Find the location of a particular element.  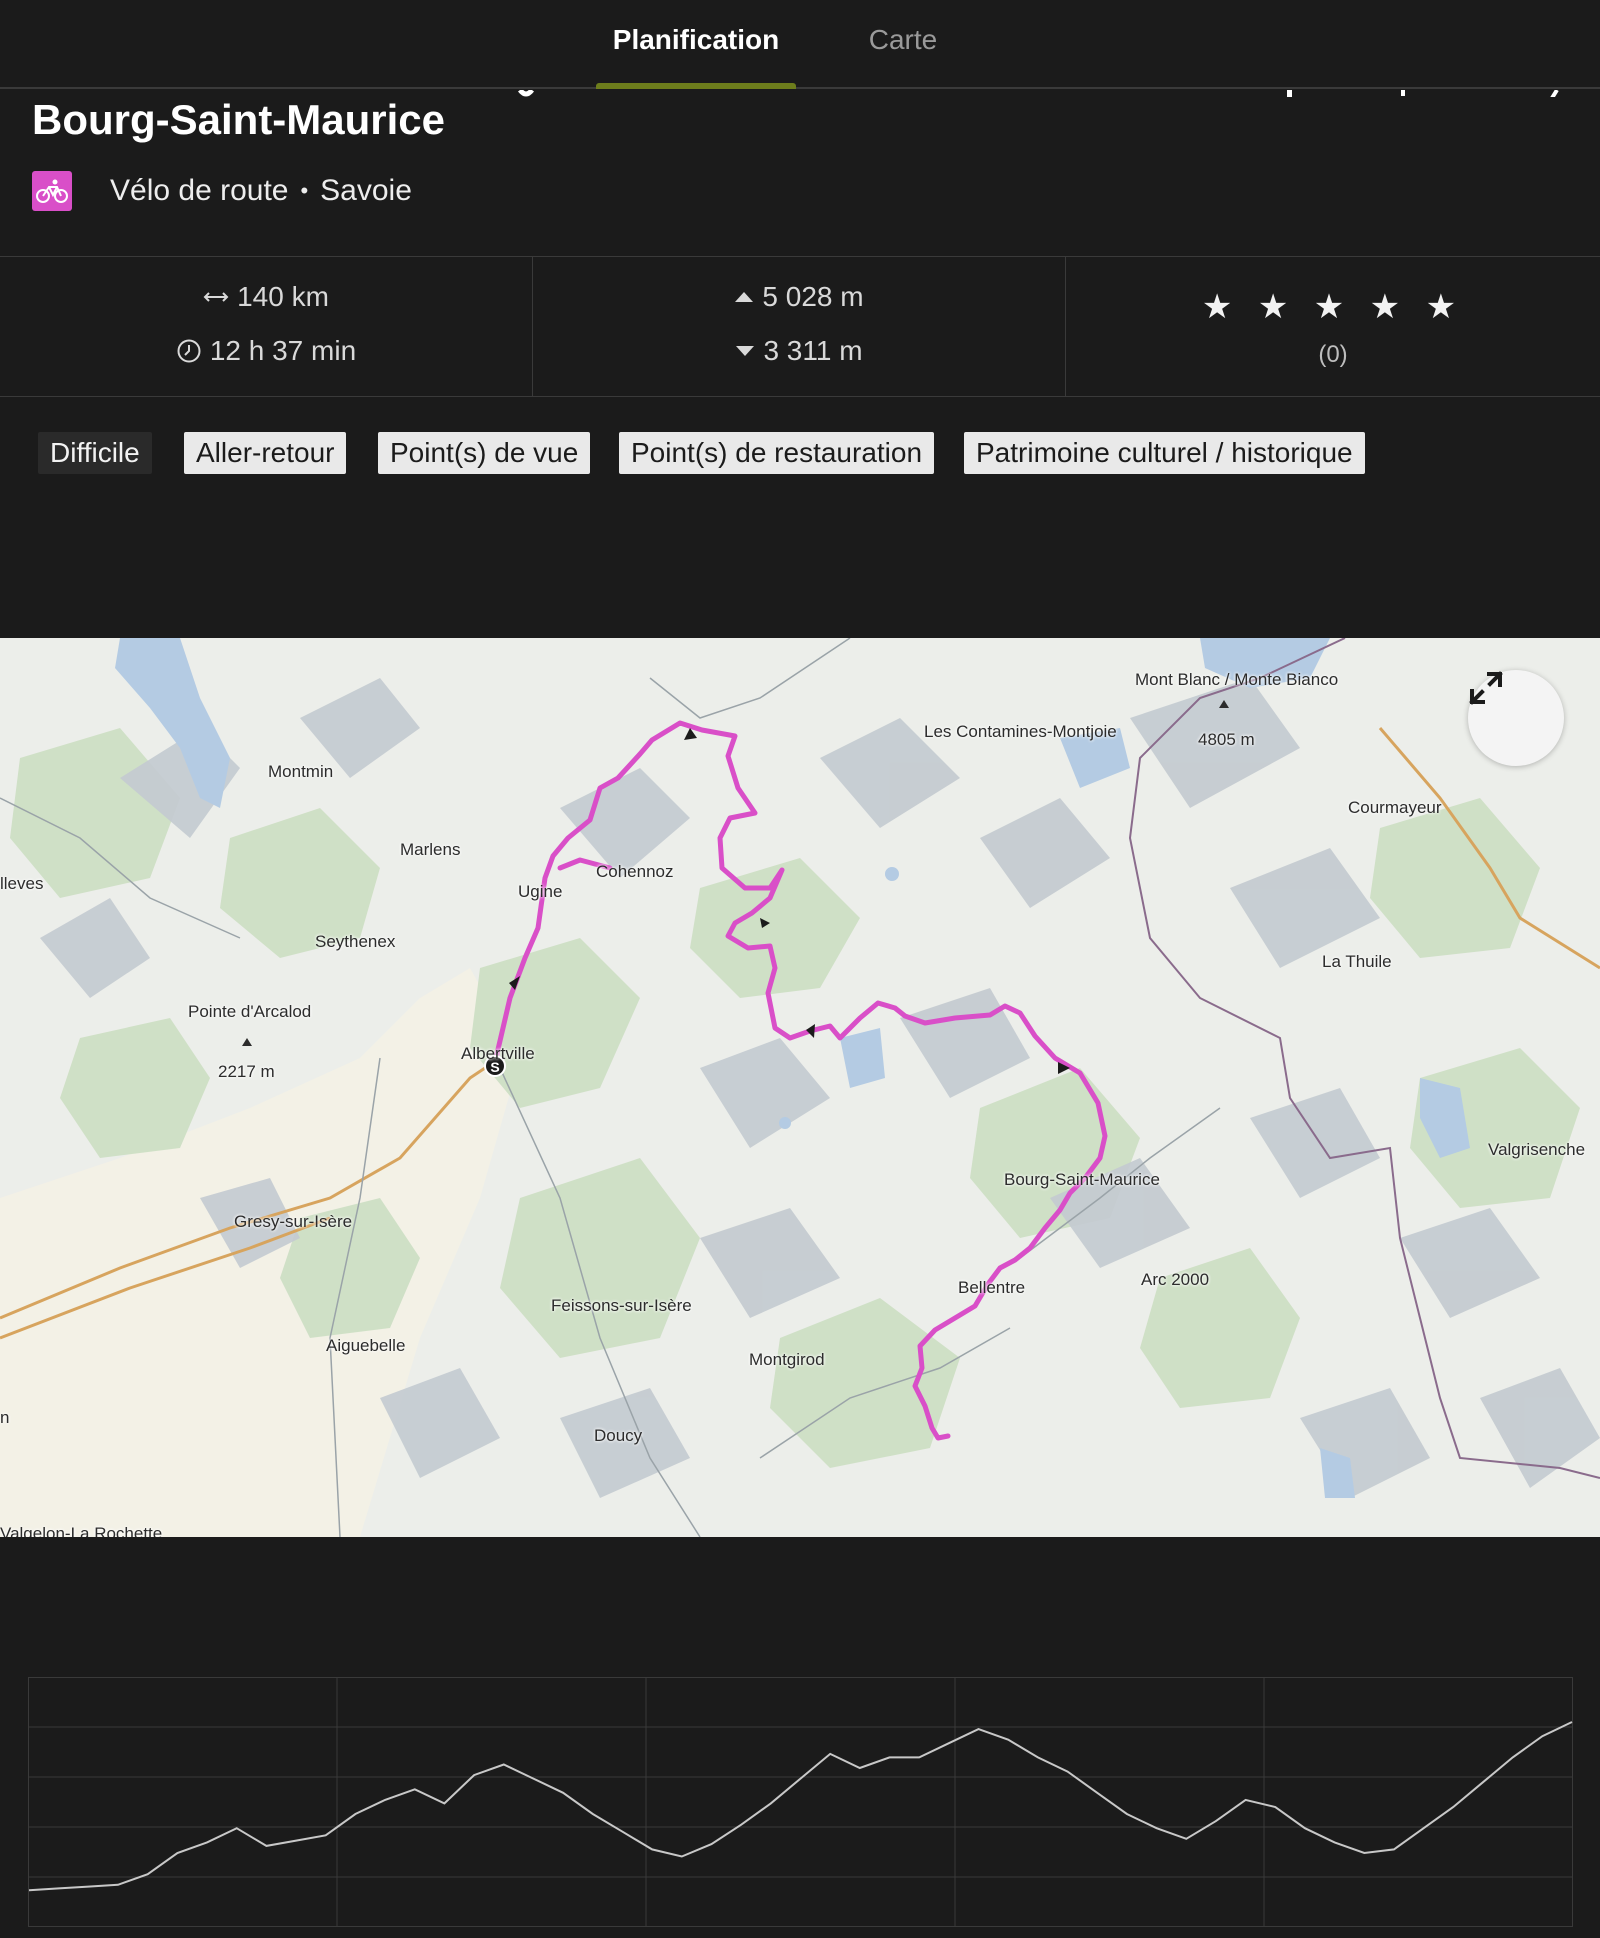

distance-value: 140 km is located at coordinates (283, 296).